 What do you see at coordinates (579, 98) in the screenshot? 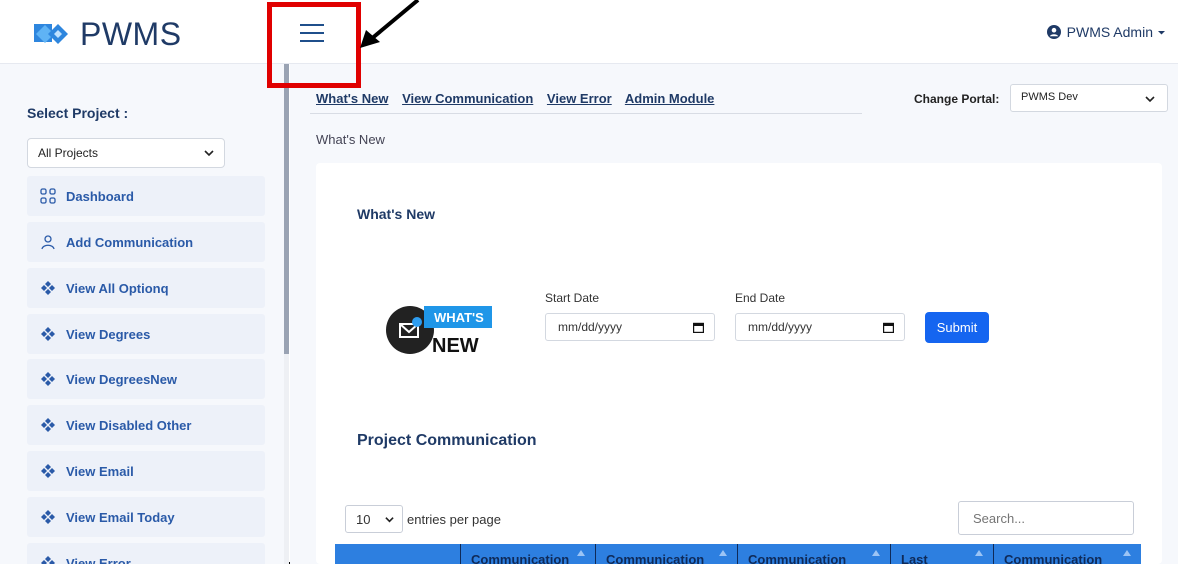
I see `link-view-error: View Error` at bounding box center [579, 98].